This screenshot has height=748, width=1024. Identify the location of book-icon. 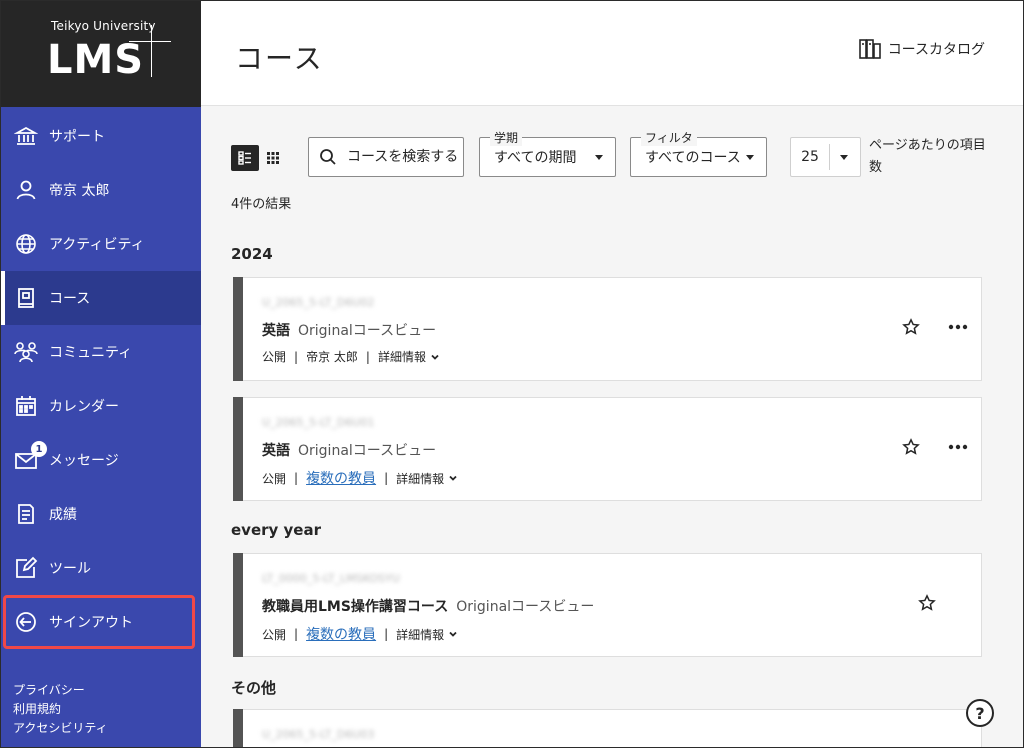
(26, 298).